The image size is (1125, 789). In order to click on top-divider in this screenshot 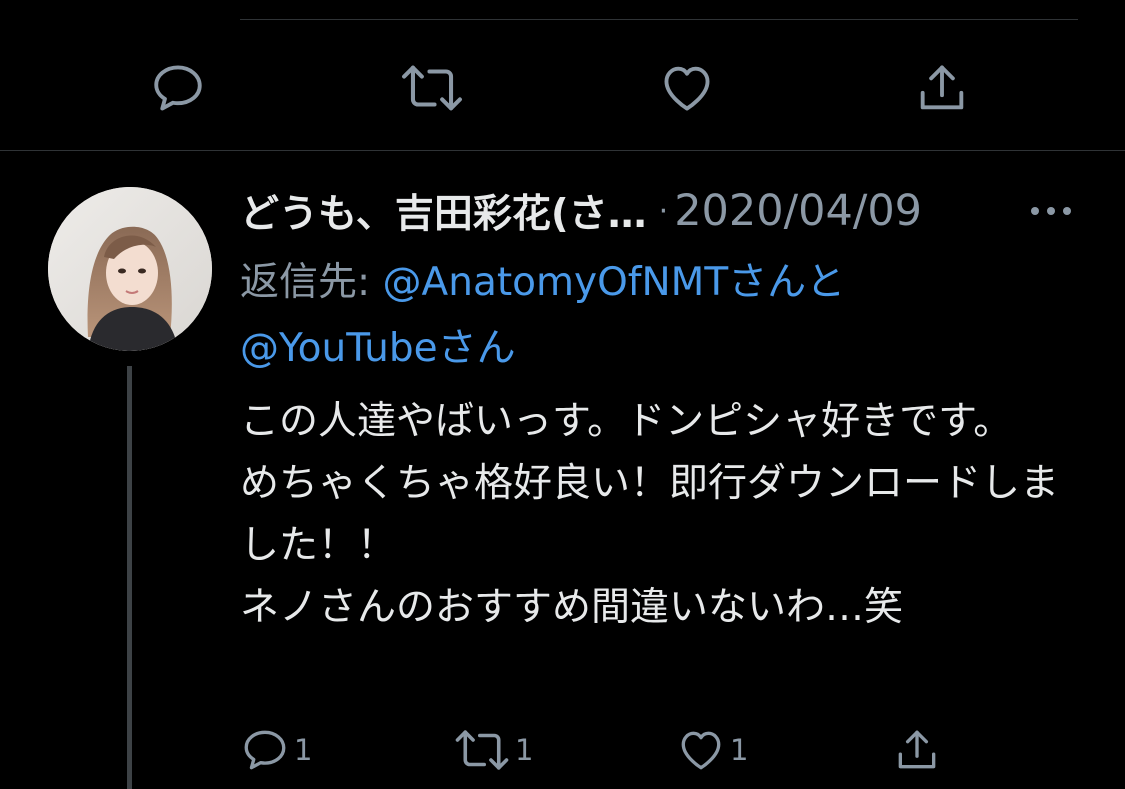, I will do `click(659, 19)`.